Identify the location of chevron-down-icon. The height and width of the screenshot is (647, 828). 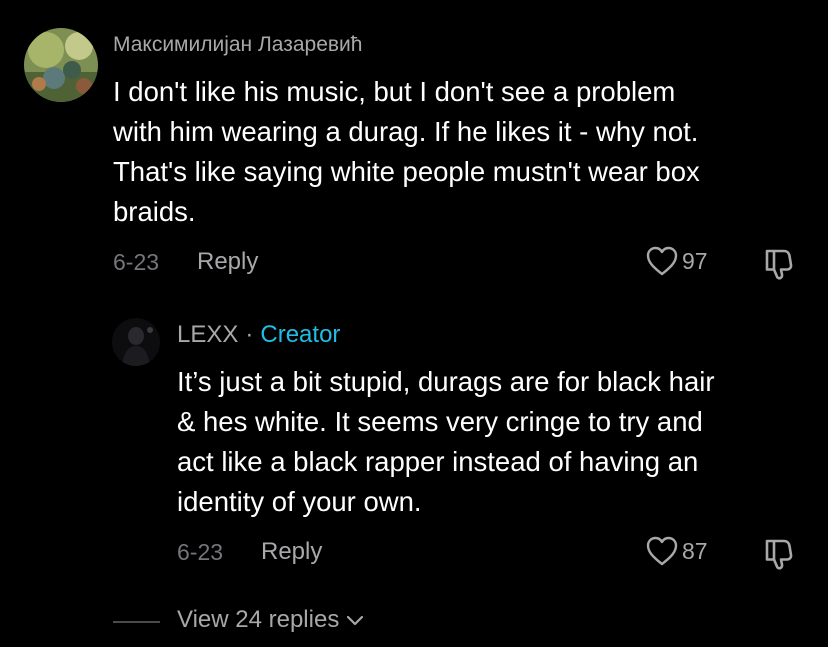
(355, 620).